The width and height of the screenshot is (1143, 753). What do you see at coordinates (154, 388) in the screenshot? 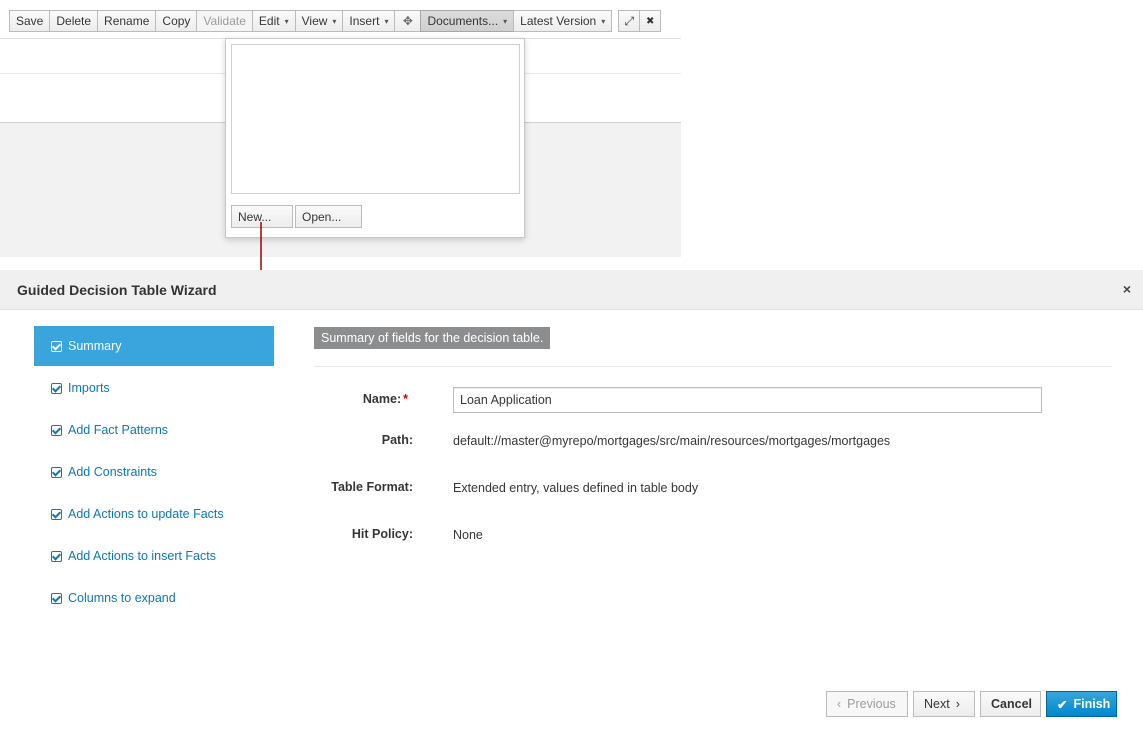
I see `step-imports: Imports` at bounding box center [154, 388].